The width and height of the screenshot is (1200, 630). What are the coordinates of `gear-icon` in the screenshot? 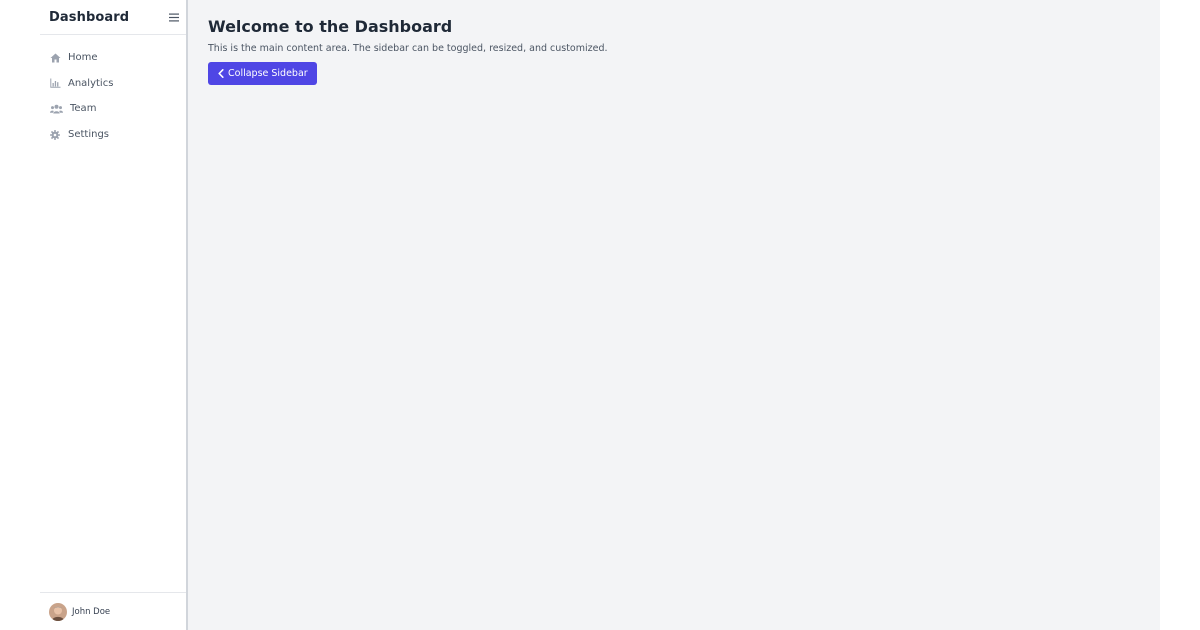 It's located at (55, 135).